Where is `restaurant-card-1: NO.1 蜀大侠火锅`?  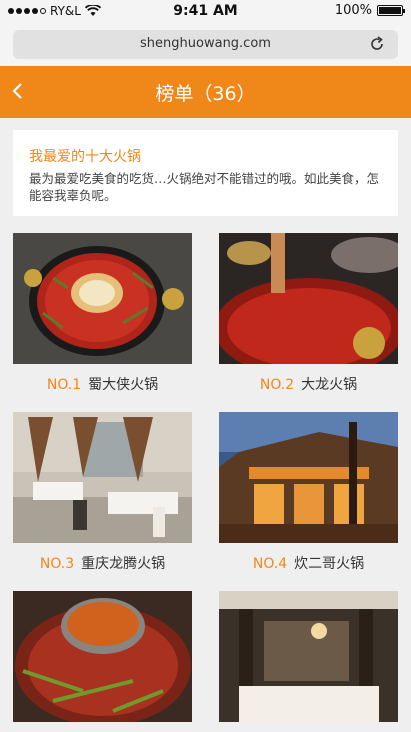
restaurant-card-1: NO.1 蜀大侠火锅 is located at coordinates (102, 313).